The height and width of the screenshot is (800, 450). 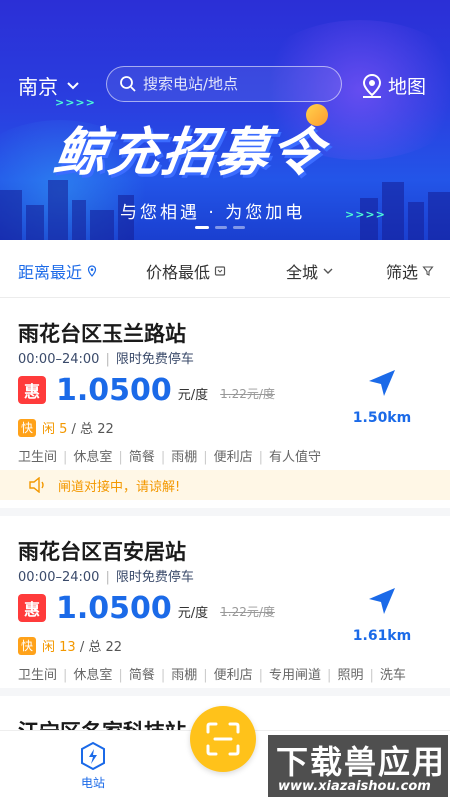 What do you see at coordinates (220, 271) in the screenshot?
I see `price-tag-icon` at bounding box center [220, 271].